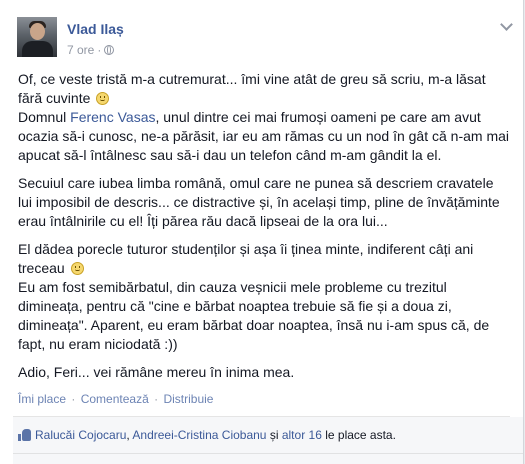 This screenshot has height=464, width=525. Describe the element at coordinates (188, 399) in the screenshot. I see `share-button: Distribuie` at that location.